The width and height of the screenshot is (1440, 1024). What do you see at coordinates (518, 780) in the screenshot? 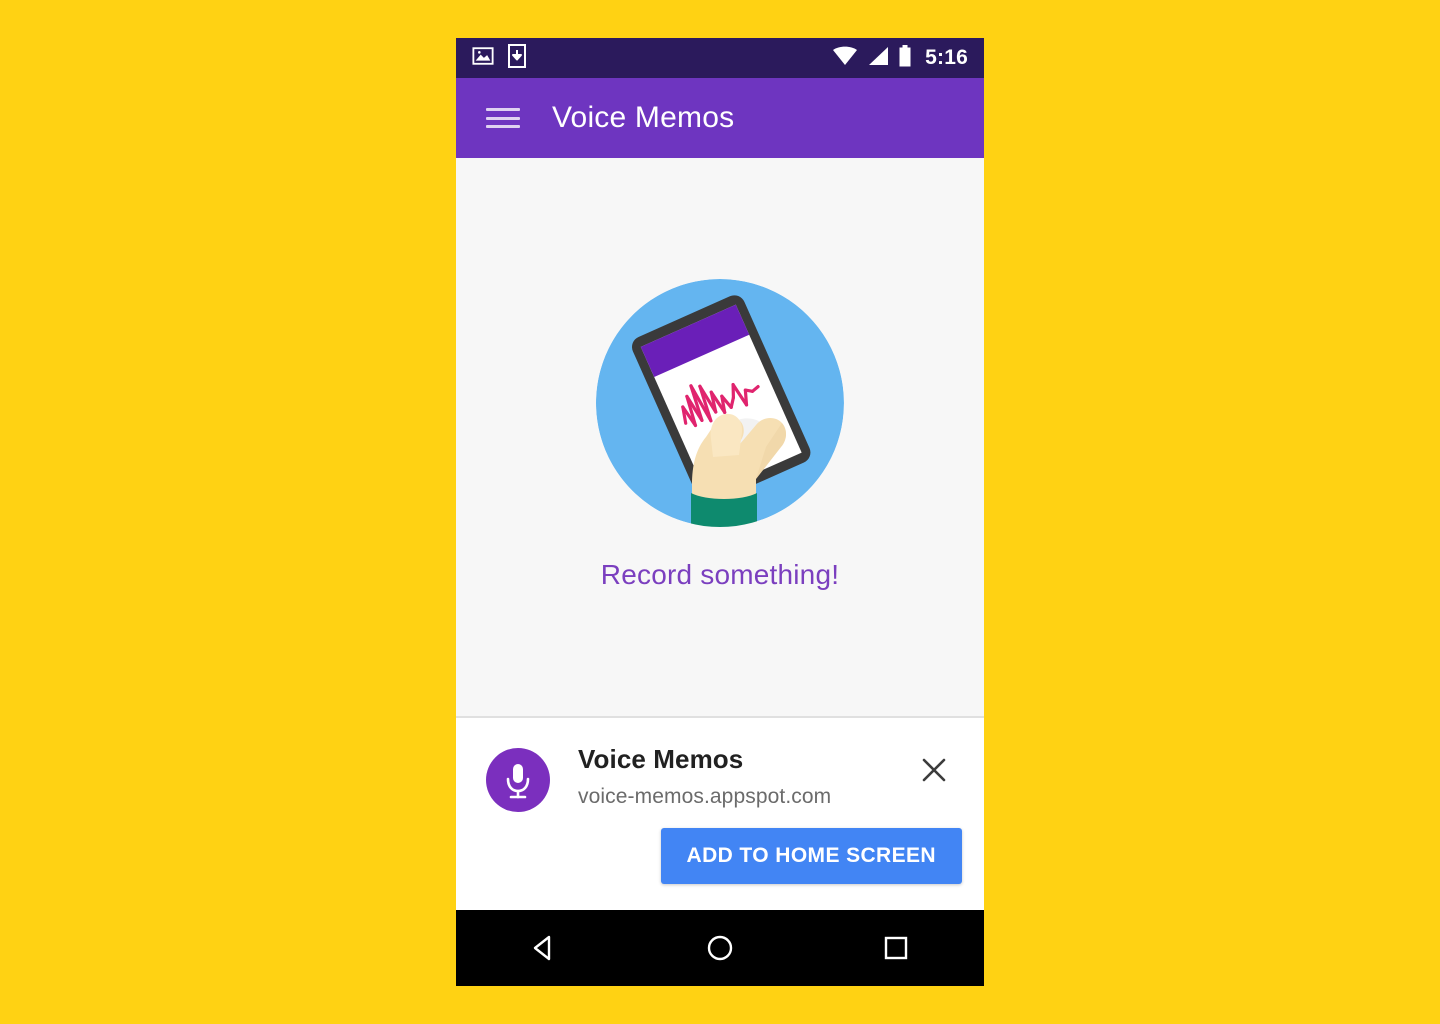
I see `microphone-icon` at bounding box center [518, 780].